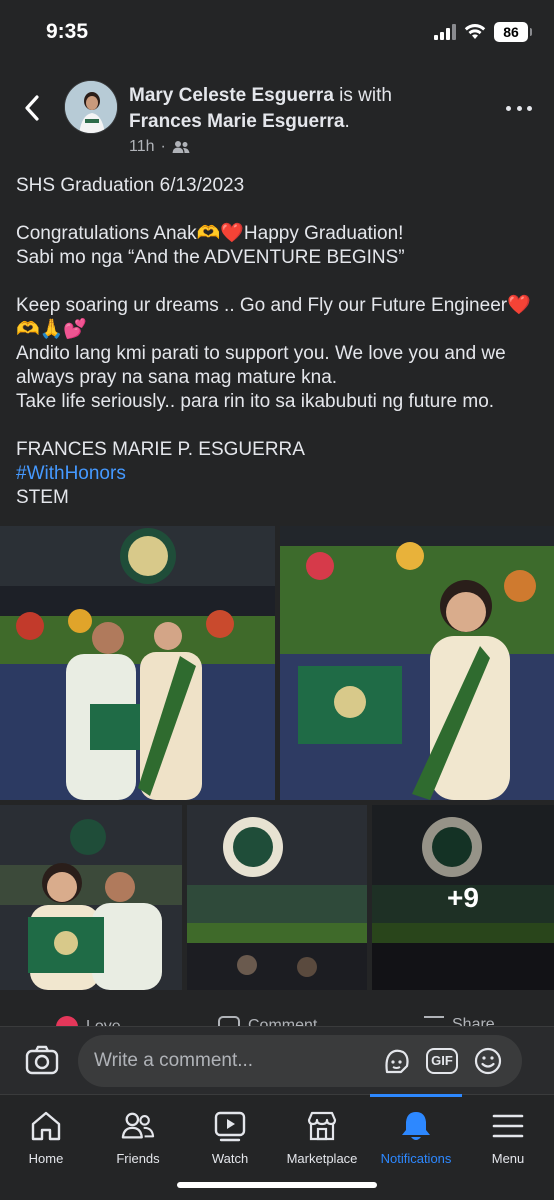  I want to click on avatar, so click(91, 107).